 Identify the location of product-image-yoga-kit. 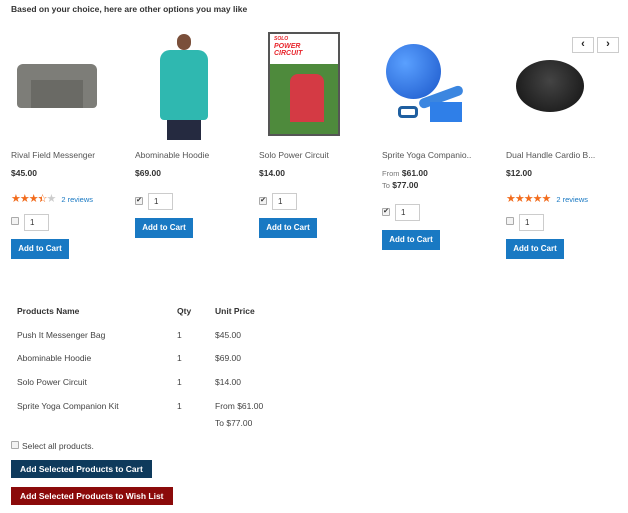
(432, 89).